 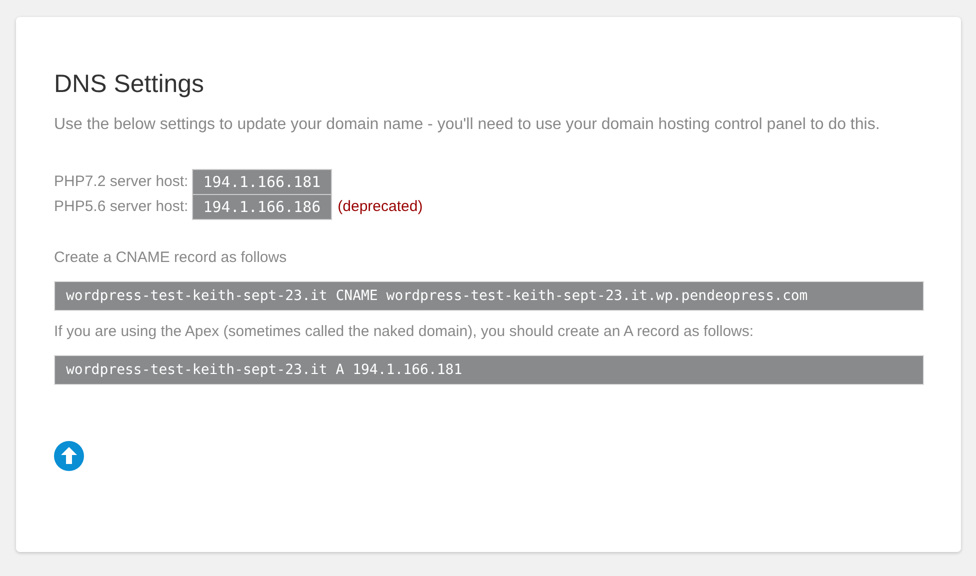 I want to click on instruction-text: Create a CNAME record as follows, so click(x=171, y=258).